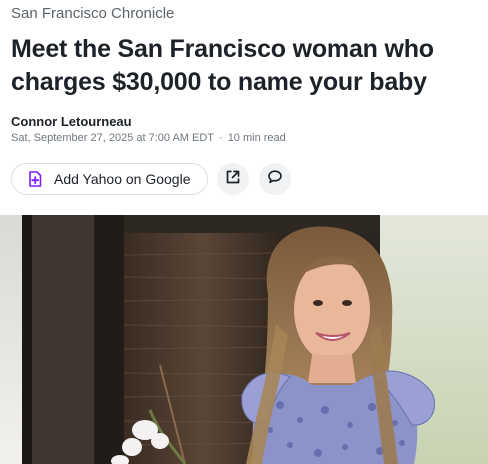  What do you see at coordinates (256, 138) in the screenshot?
I see `read-time: 10 min read` at bounding box center [256, 138].